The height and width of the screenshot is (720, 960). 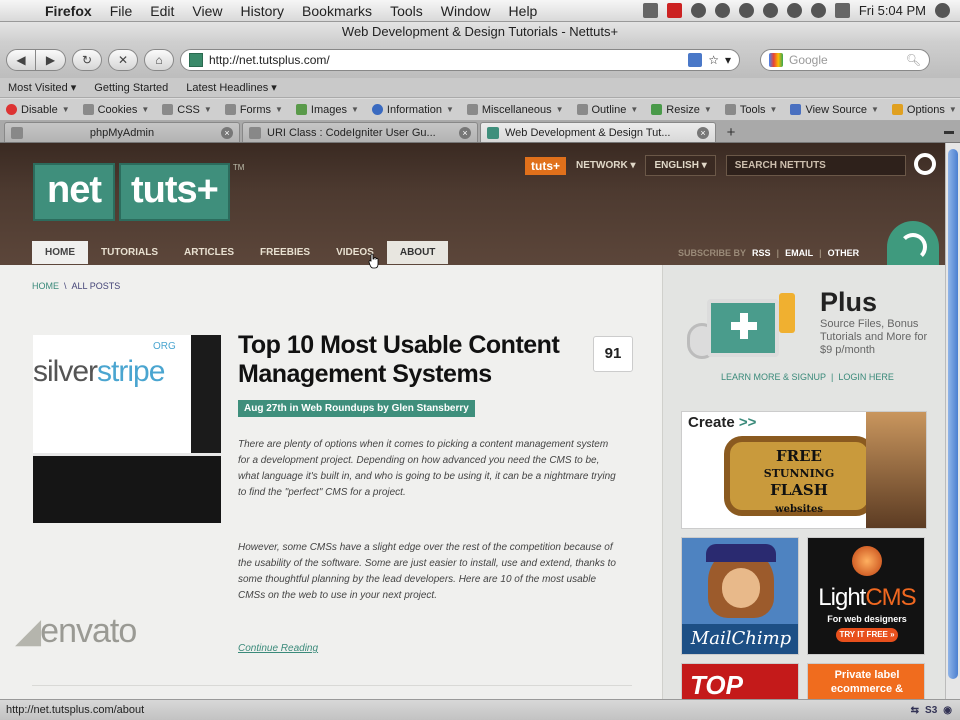 What do you see at coordinates (740, 681) in the screenshot?
I see `ad-top: TOP` at bounding box center [740, 681].